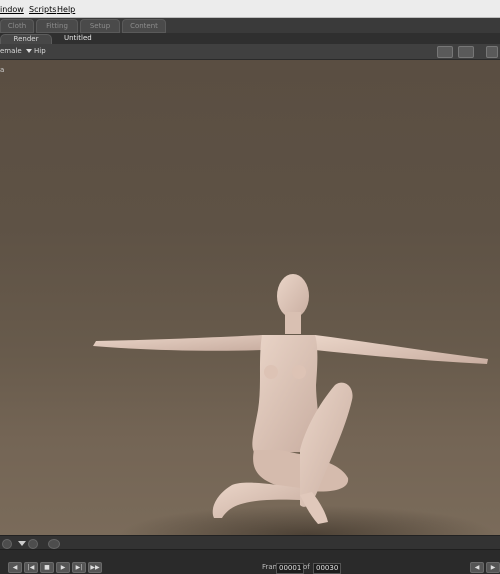 This screenshot has width=500, height=574. I want to click on tab-setup: Setup, so click(100, 26).